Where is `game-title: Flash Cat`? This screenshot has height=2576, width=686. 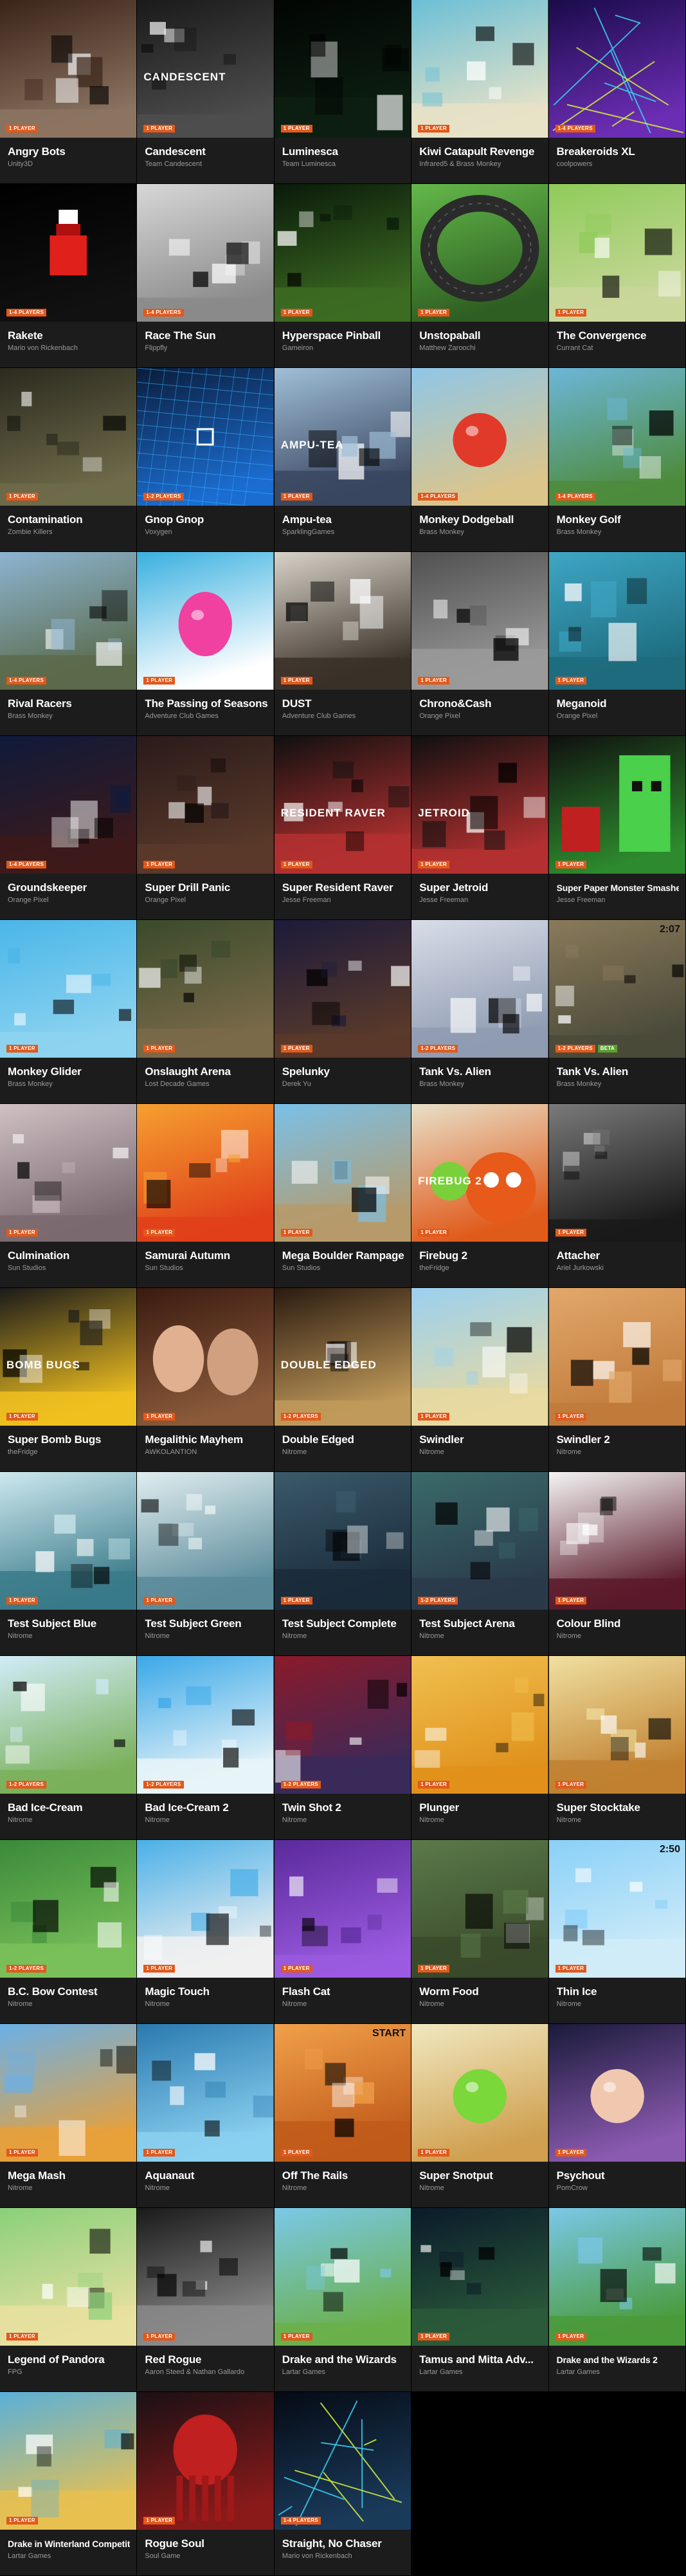
game-title: Flash Cat is located at coordinates (343, 1991).